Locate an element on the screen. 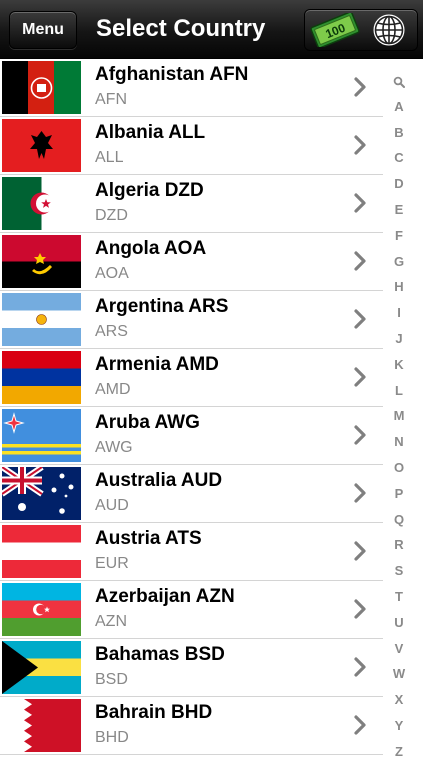 The width and height of the screenshot is (423, 765). aruba-flag is located at coordinates (41, 435).